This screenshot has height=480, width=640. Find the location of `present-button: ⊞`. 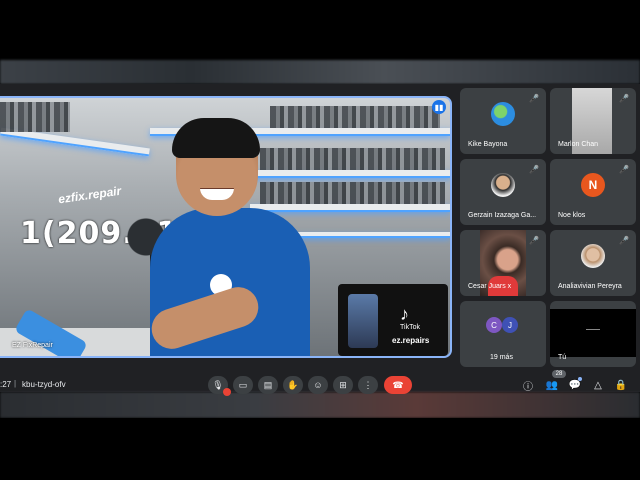

present-button: ⊞ is located at coordinates (343, 385).